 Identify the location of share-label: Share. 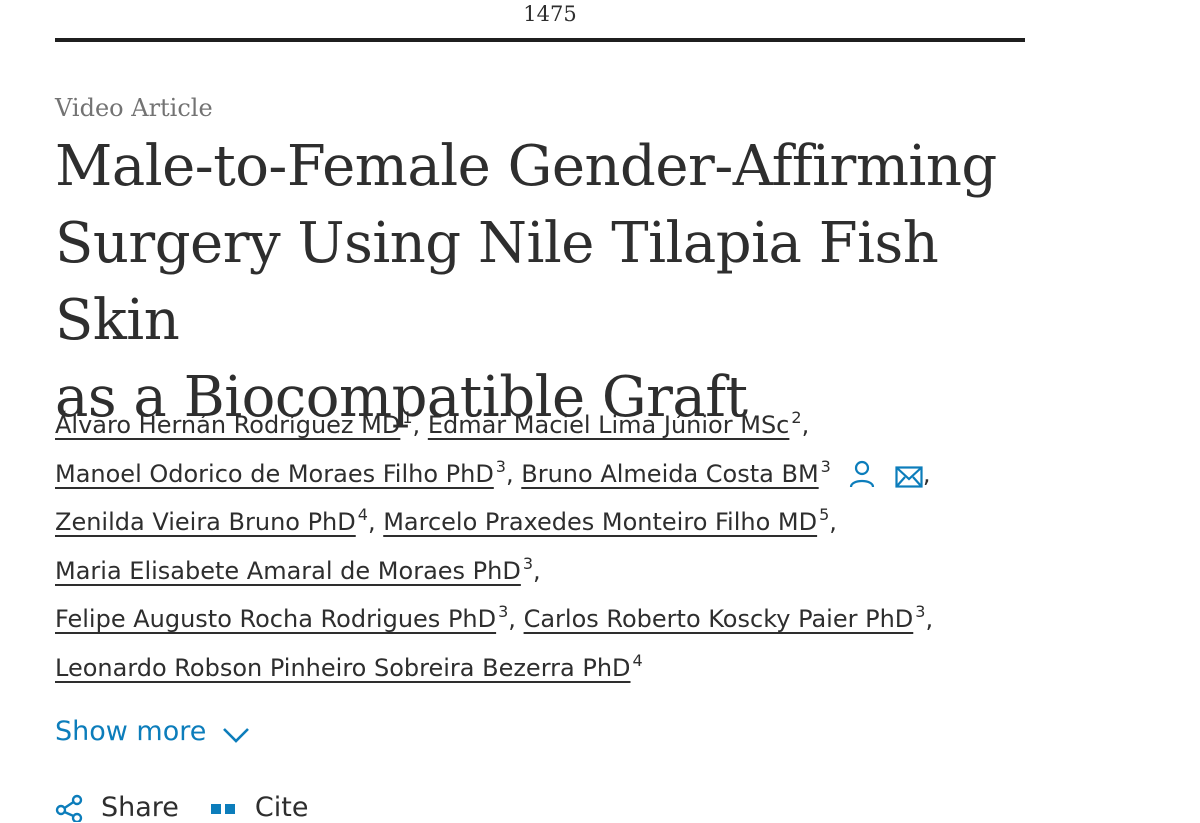
(140, 807).